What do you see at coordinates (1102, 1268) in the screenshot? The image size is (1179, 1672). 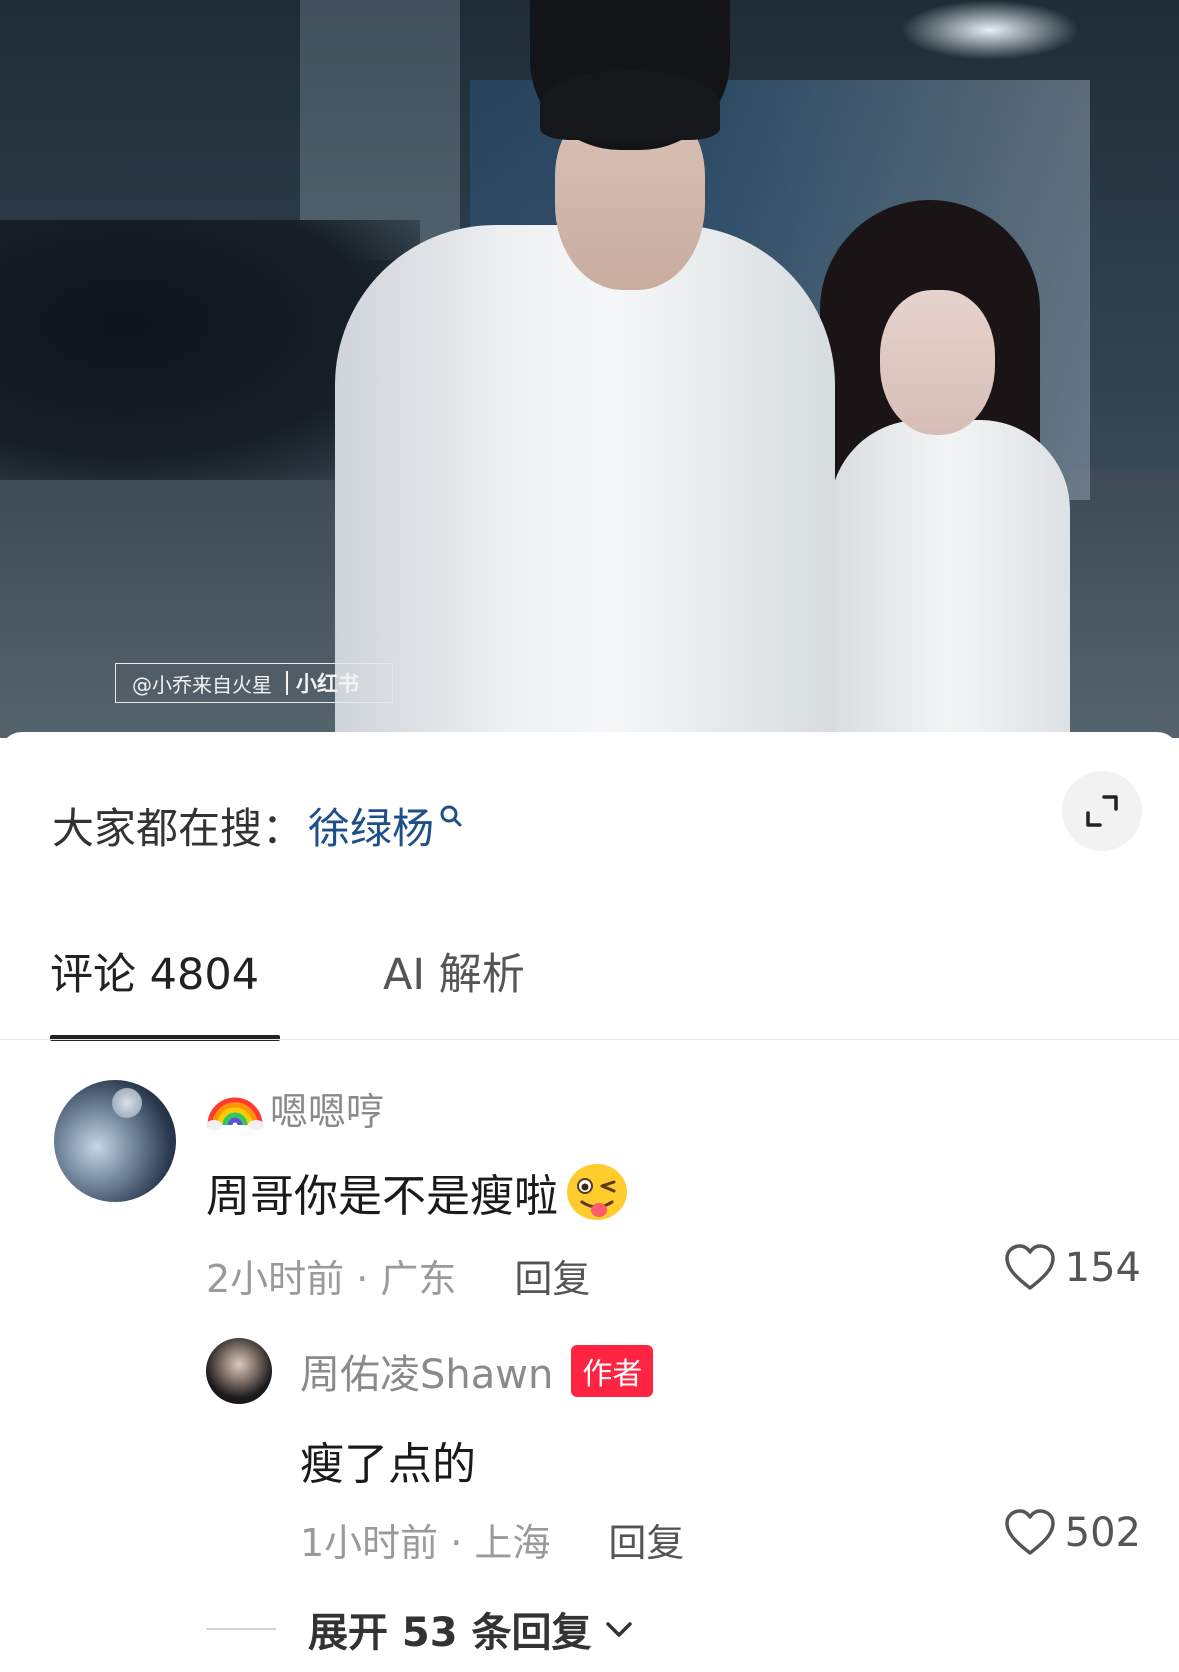 I see `comment-like-count: 154` at bounding box center [1102, 1268].